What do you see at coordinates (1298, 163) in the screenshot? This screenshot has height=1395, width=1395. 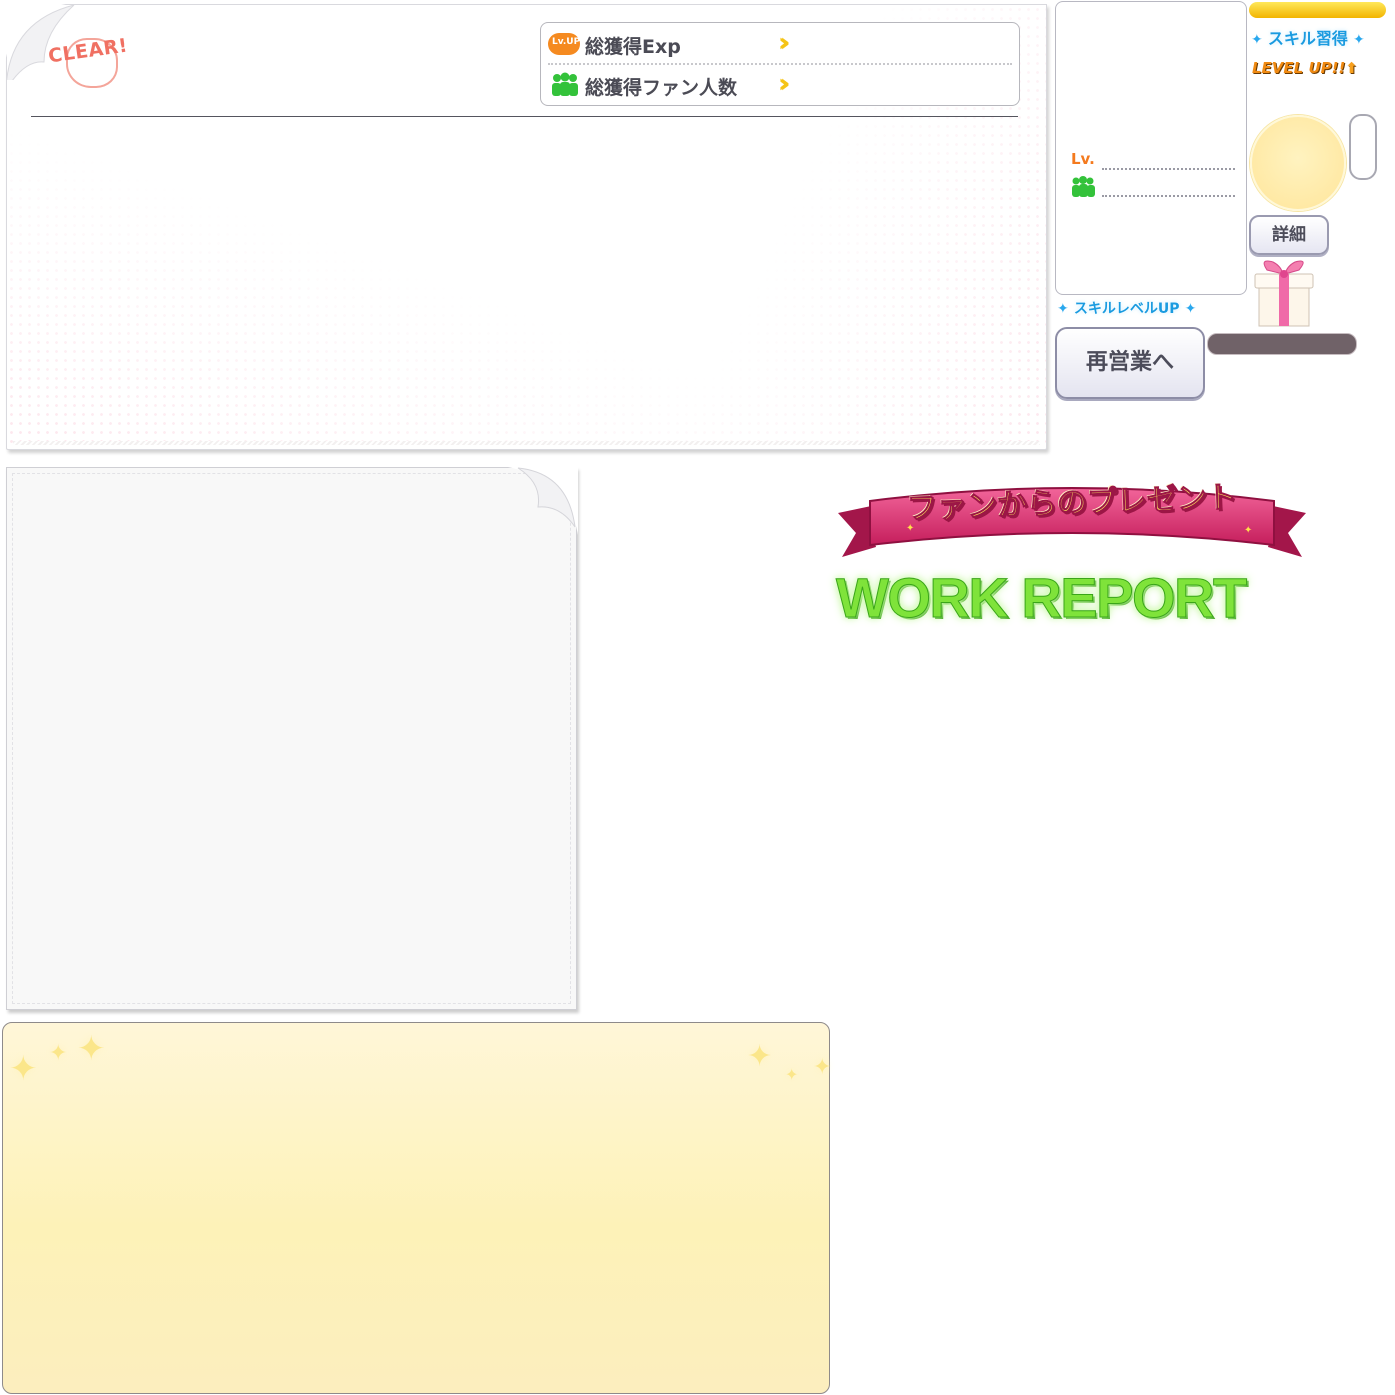 I see `skill-icon-slot` at bounding box center [1298, 163].